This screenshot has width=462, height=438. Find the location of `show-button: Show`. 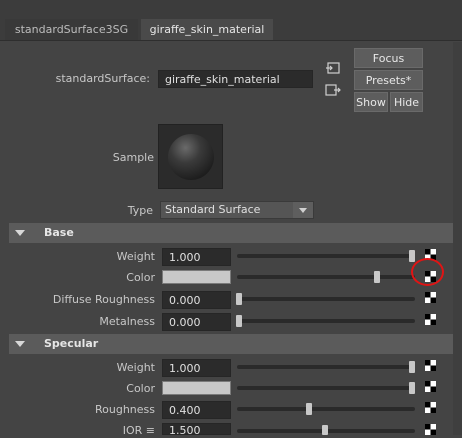

show-button: Show is located at coordinates (371, 102).